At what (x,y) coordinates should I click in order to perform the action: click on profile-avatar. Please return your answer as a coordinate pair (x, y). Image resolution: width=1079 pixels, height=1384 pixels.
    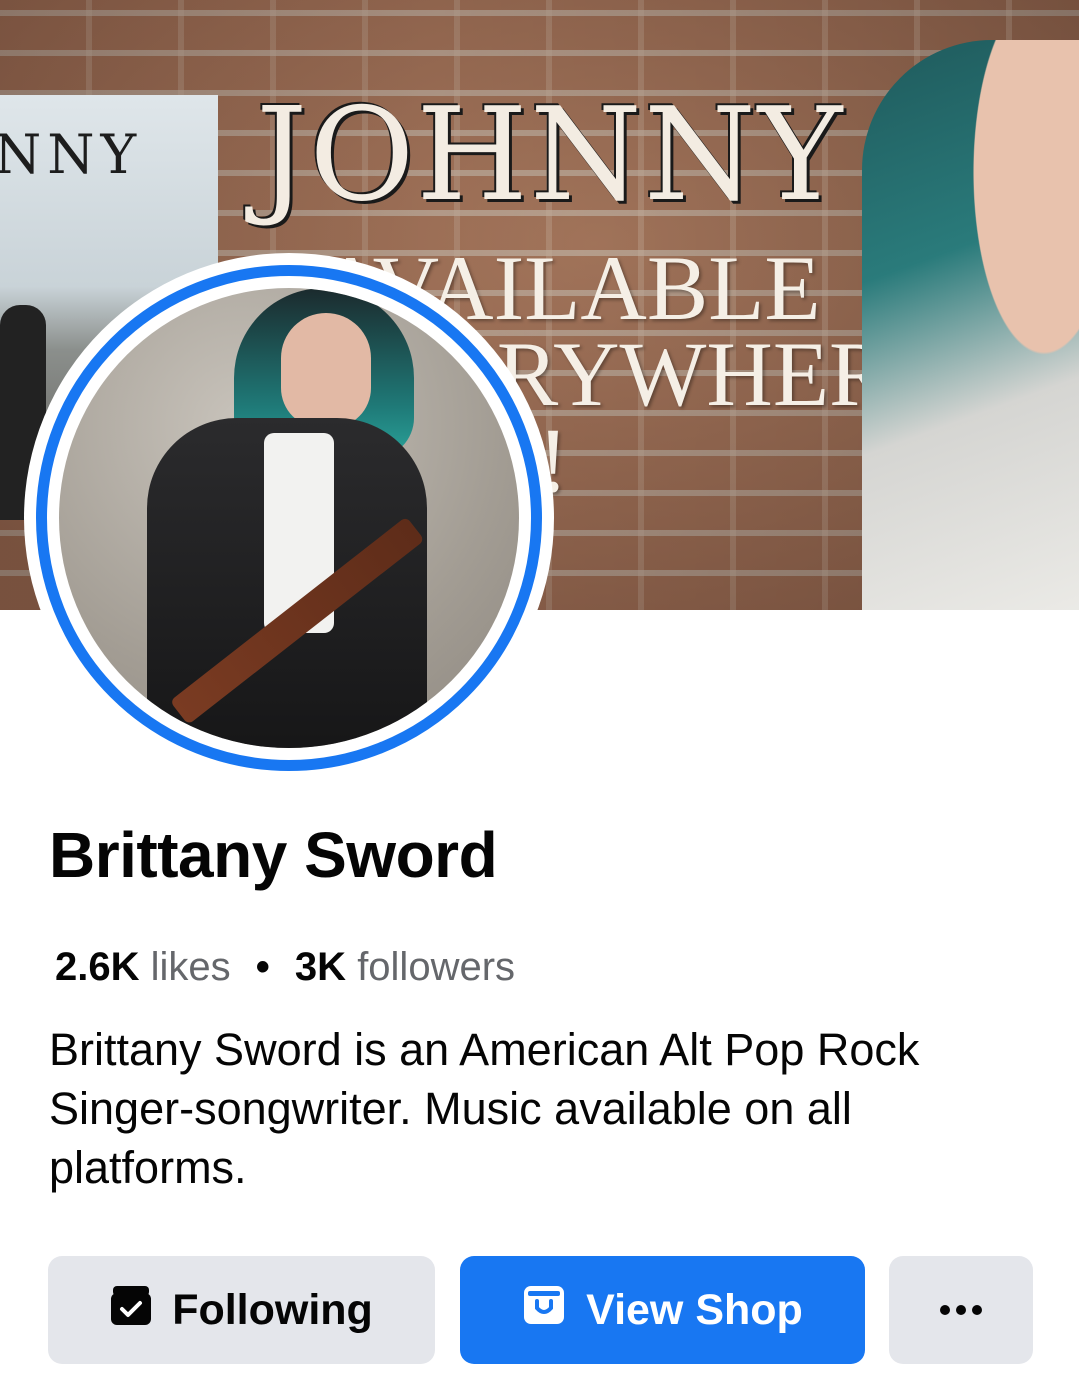
    Looking at the image, I should click on (289, 518).